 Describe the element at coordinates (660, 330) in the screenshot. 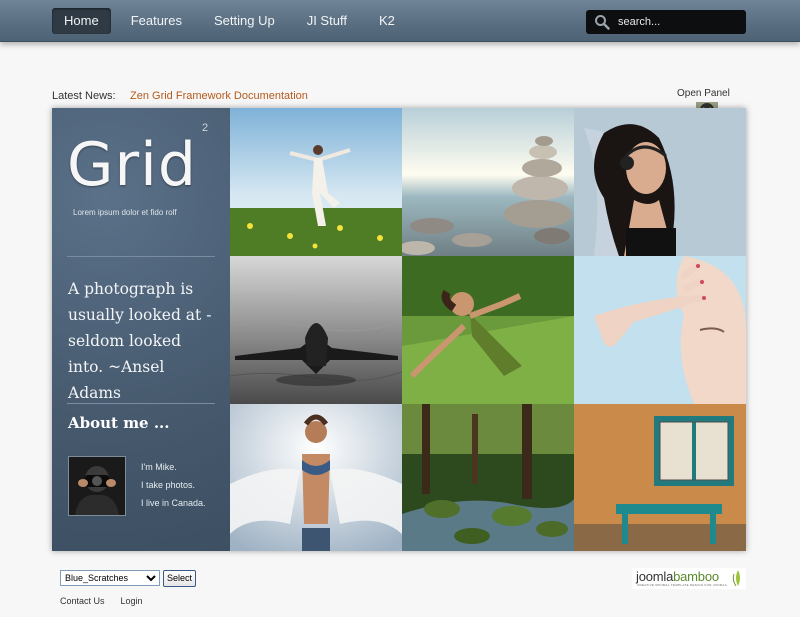

I see `face-hand-photo` at that location.